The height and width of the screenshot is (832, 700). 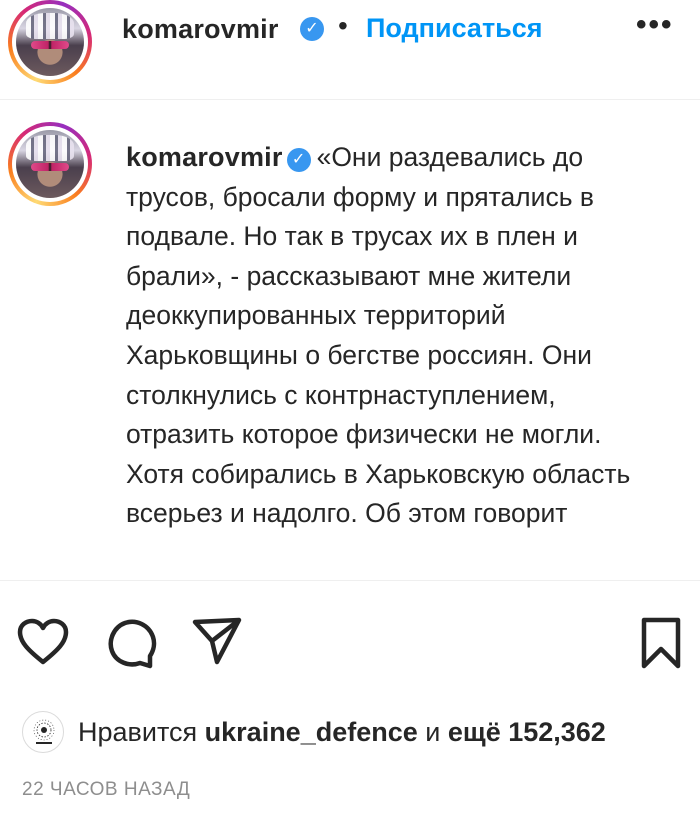 What do you see at coordinates (350, 50) in the screenshot?
I see `post-header: komarovmir ✓ • Подписаться •••` at bounding box center [350, 50].